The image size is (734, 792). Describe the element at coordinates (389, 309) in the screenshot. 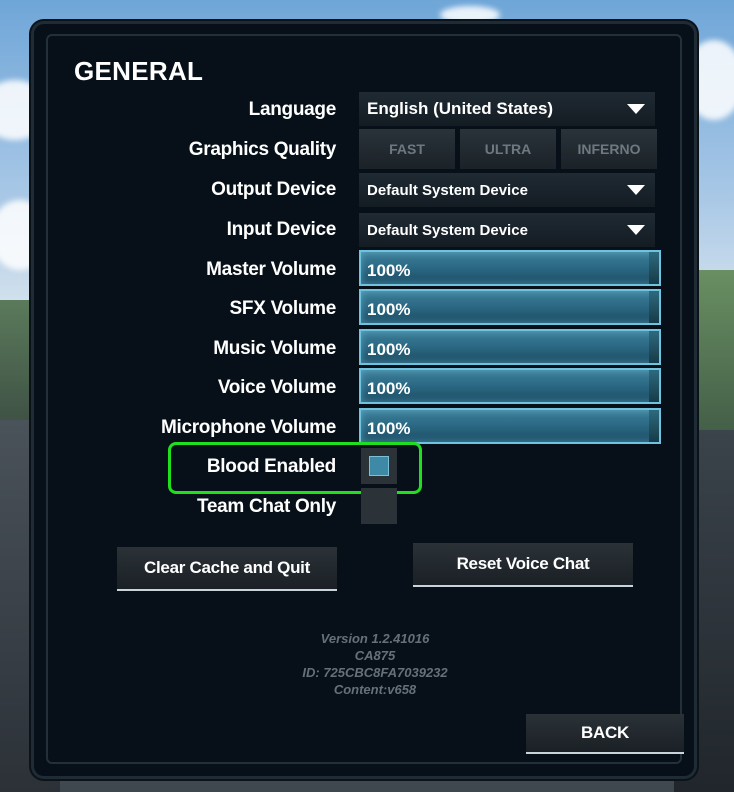

I see `sfx-volume-value: 100%` at that location.